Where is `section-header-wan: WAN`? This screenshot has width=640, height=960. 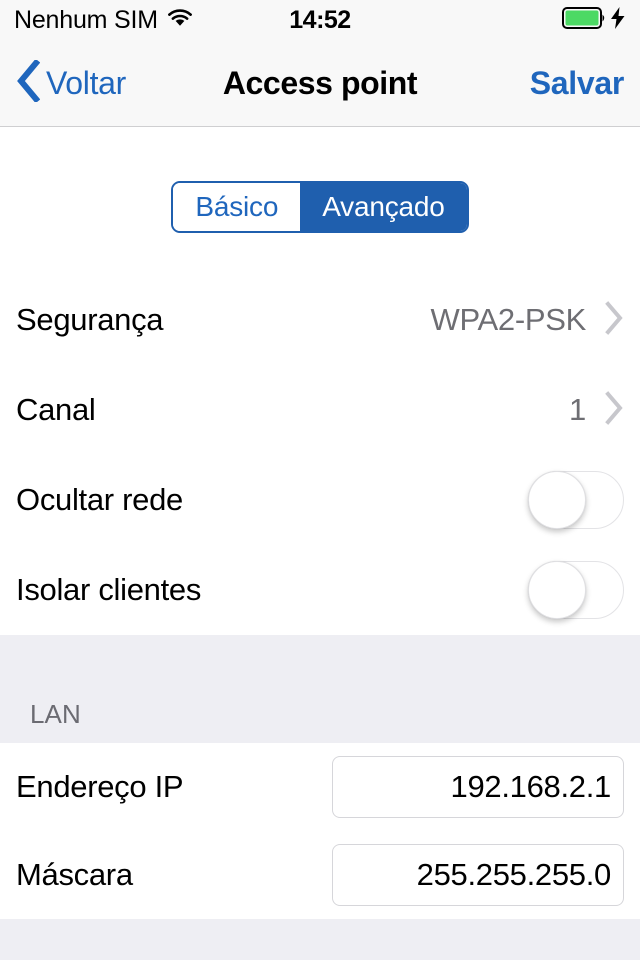
section-header-wan: WAN is located at coordinates (320, 939).